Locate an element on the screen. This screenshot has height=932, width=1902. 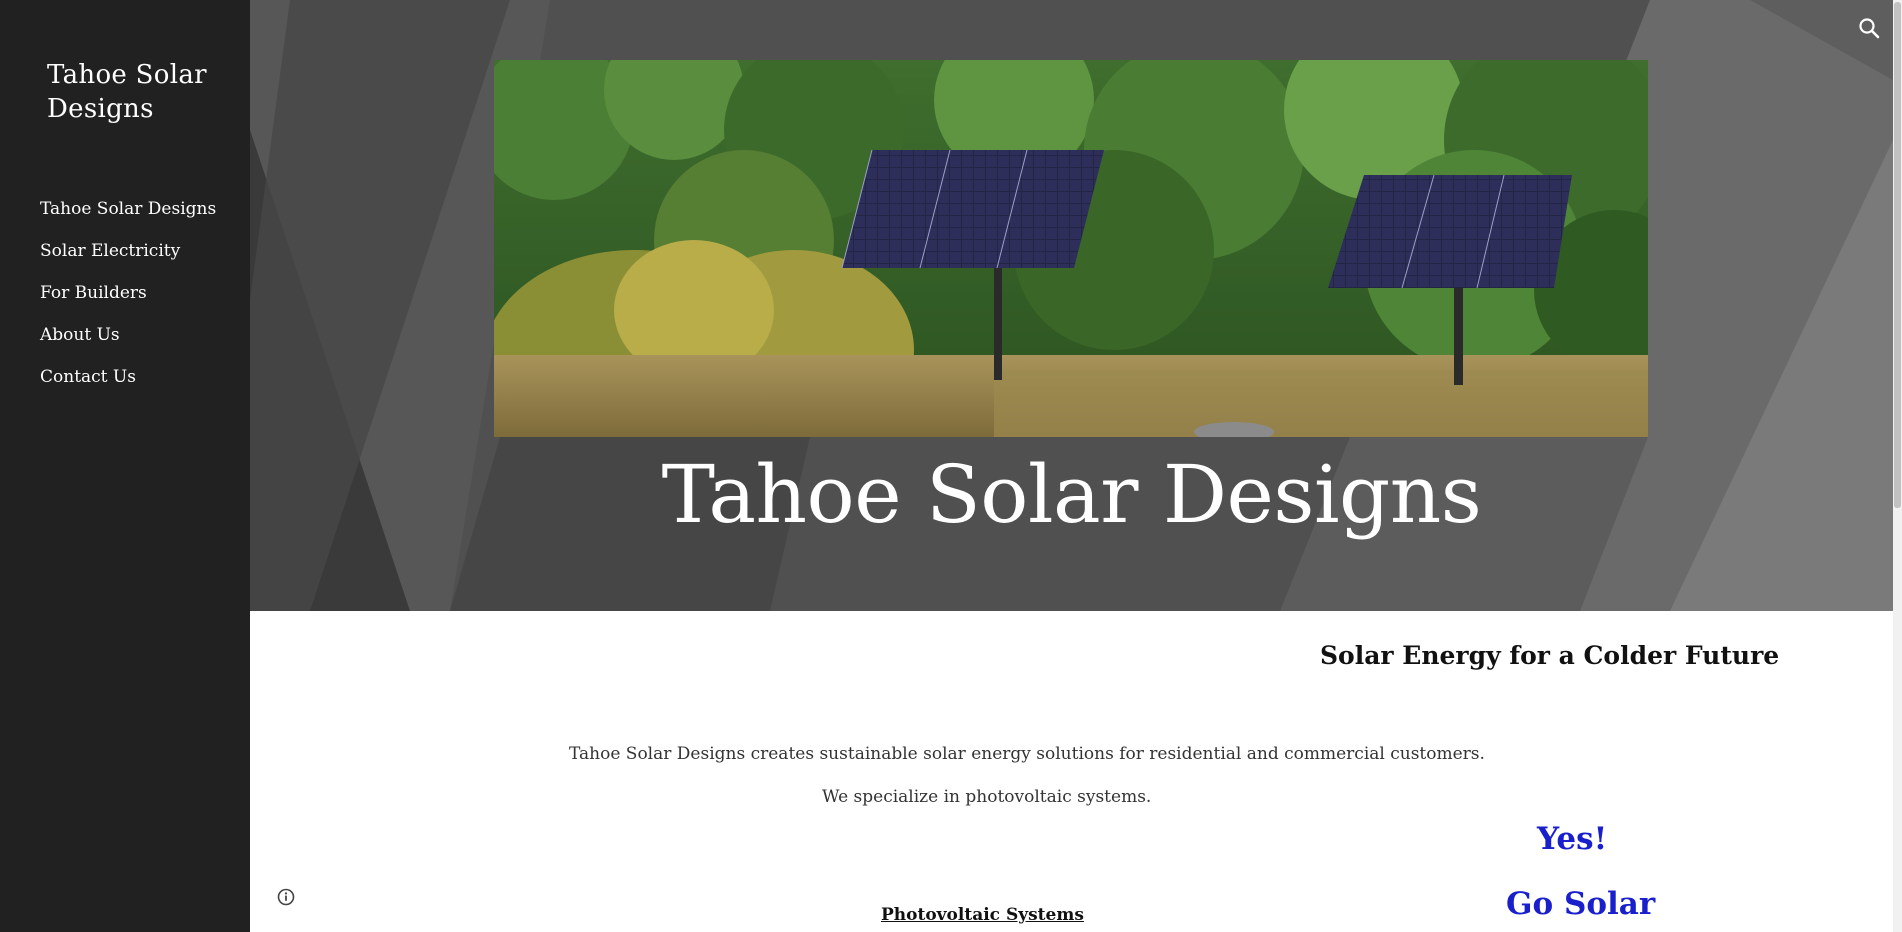
callout-go-solar: Go Solar is located at coordinates (1581, 904).